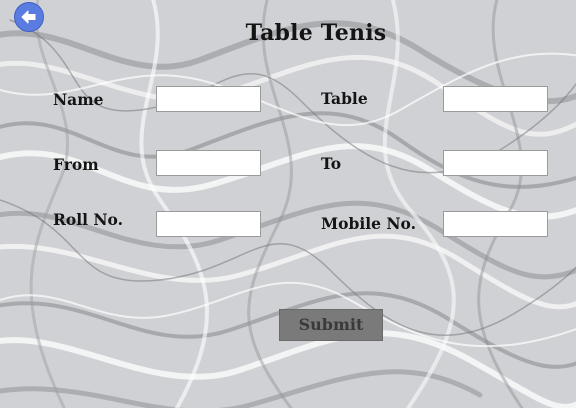 The height and width of the screenshot is (408, 576). I want to click on back-arrow-icon, so click(28, 17).